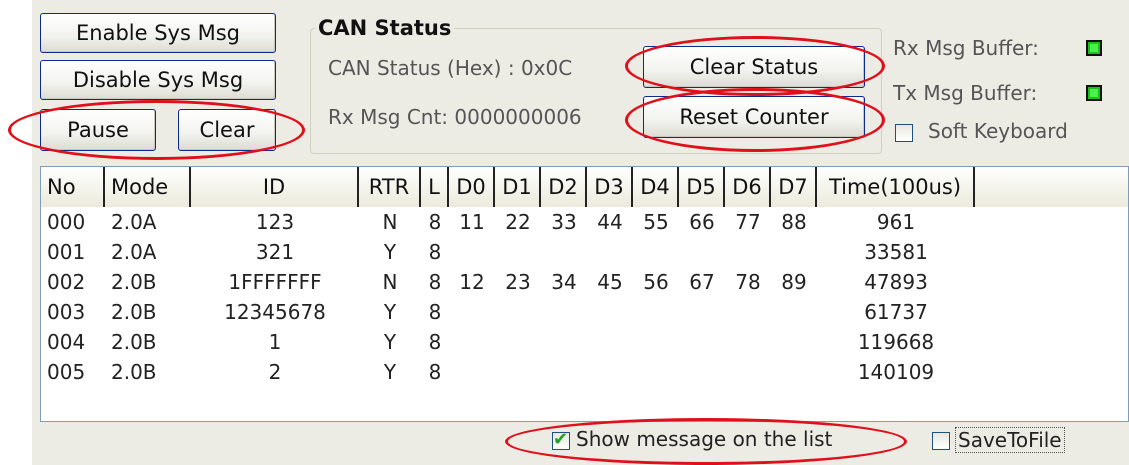 The width and height of the screenshot is (1129, 465). I want to click on column-header-time-100us: Time(100us), so click(896, 187).